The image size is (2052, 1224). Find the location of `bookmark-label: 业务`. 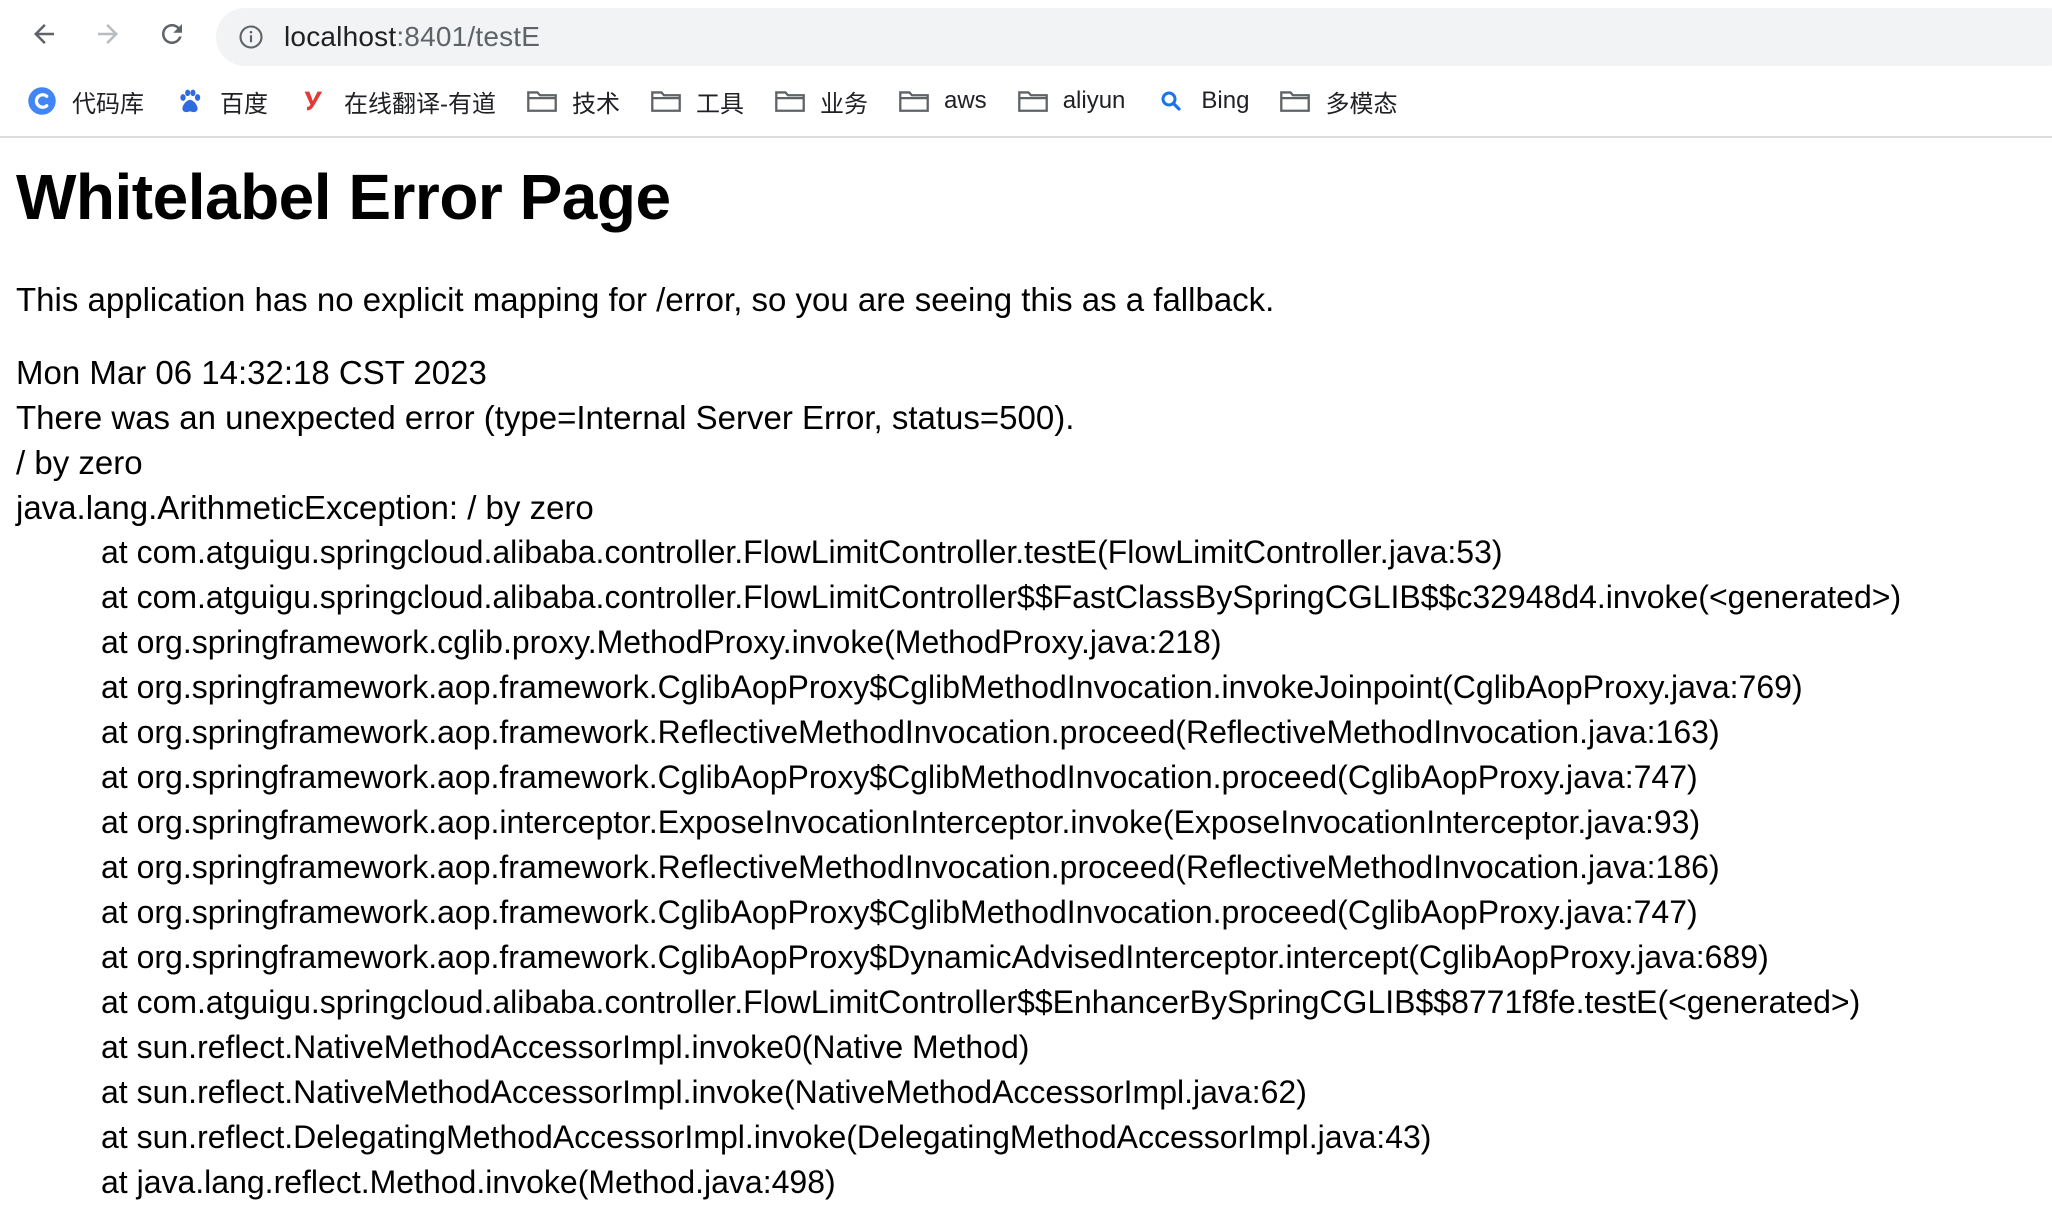

bookmark-label: 业务 is located at coordinates (844, 104).